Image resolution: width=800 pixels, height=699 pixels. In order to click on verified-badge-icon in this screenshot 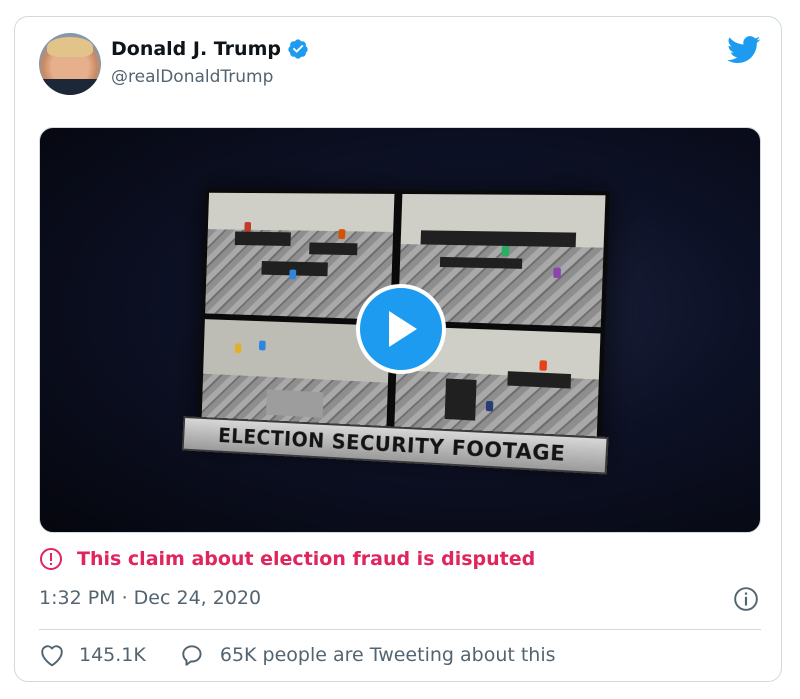, I will do `click(298, 49)`.